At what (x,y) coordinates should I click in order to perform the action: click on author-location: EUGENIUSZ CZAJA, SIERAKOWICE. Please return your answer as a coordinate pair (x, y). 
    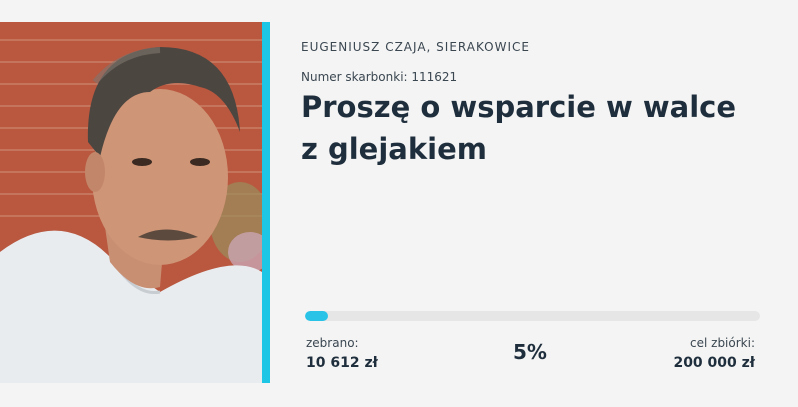
    Looking at the image, I should click on (415, 47).